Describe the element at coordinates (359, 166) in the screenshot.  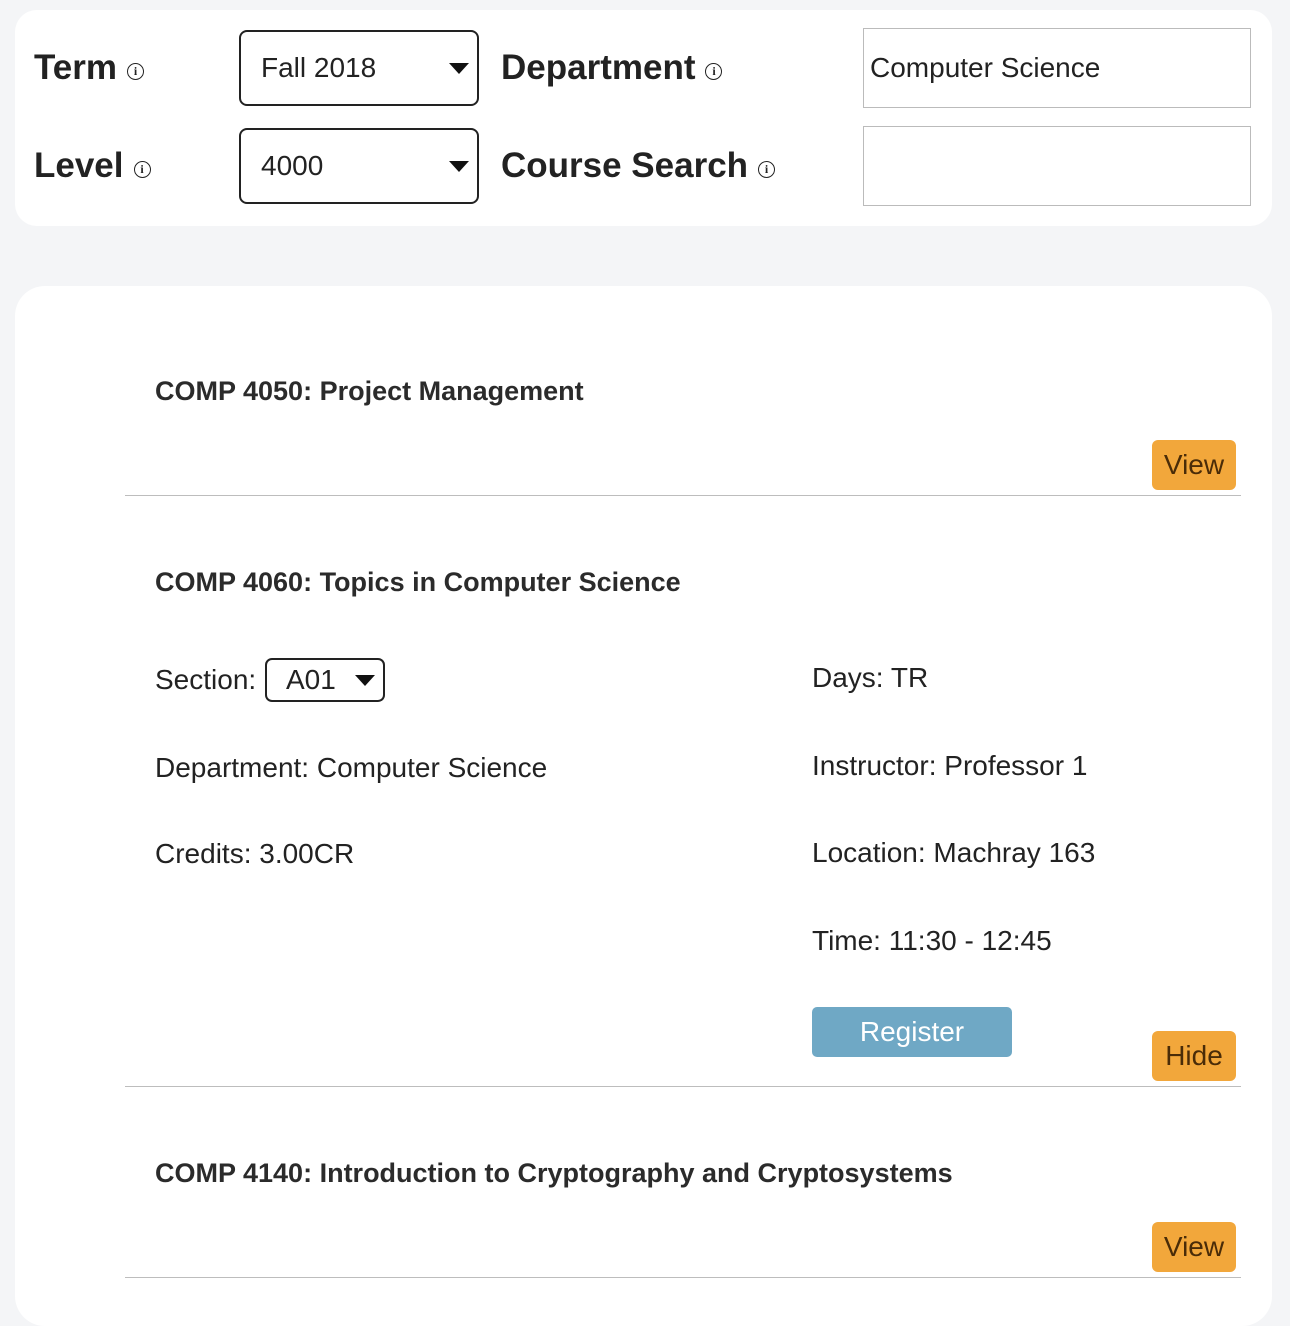
I see `level-select: 4000` at that location.